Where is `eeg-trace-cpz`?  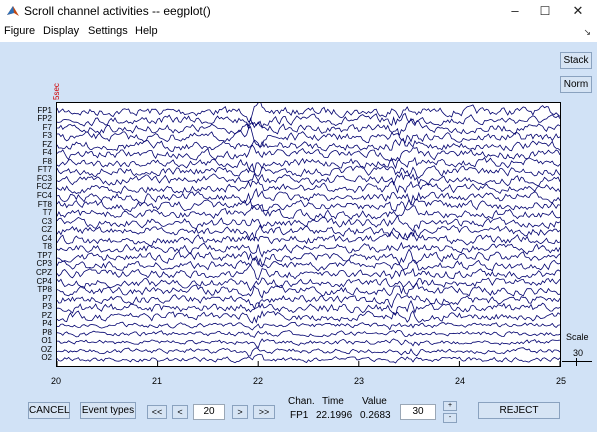 eeg-trace-cpz is located at coordinates (308, 272).